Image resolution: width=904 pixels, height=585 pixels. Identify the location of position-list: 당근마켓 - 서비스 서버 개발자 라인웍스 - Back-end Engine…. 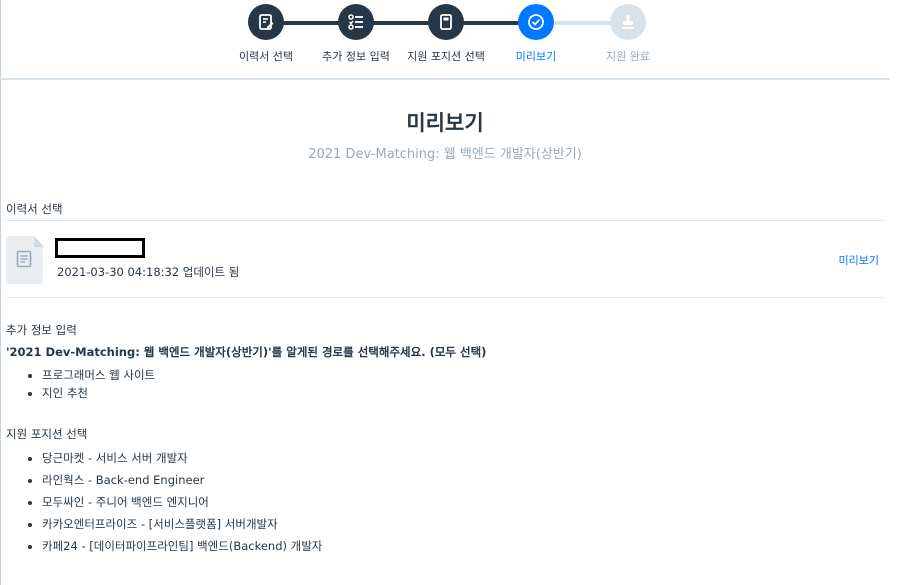
(173, 502).